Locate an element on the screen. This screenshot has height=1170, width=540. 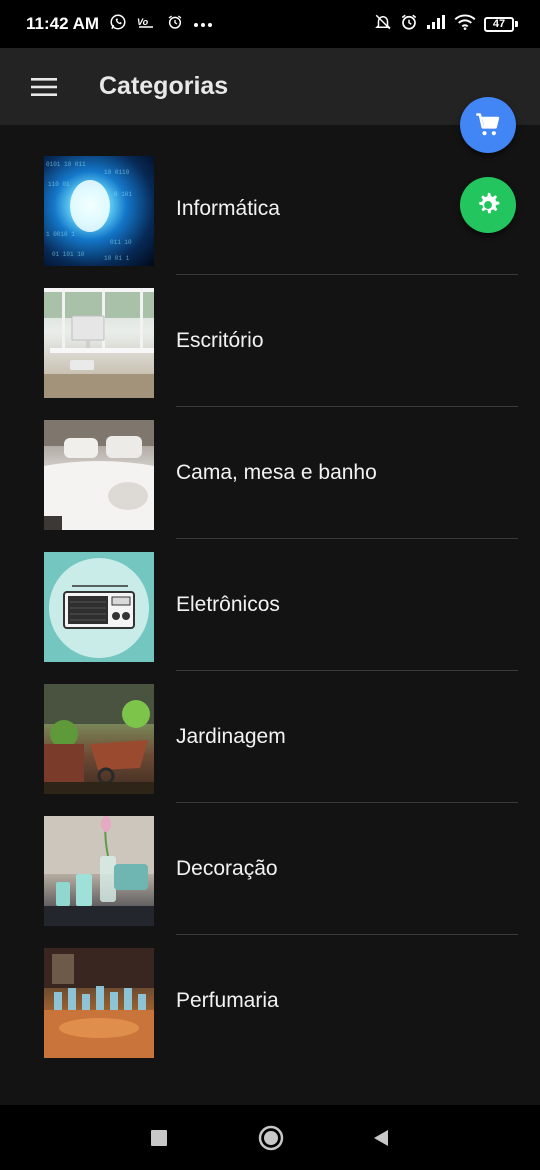
category-label: Cama, mesa e banho is located at coordinates (276, 472).